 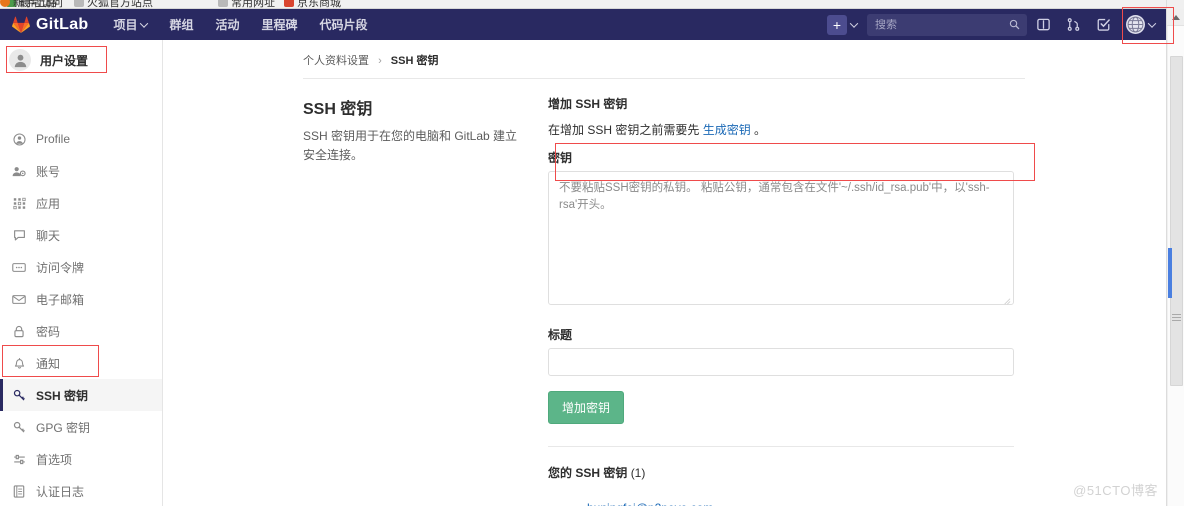 I want to click on settings-sidebar: 用户设置 Profile 账号, so click(x=81, y=273).